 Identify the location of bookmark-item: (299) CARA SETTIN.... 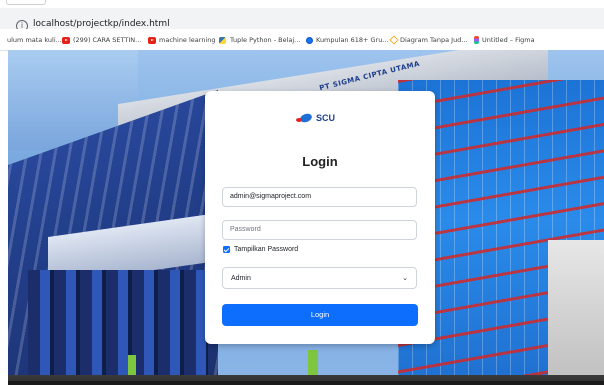
(101, 40).